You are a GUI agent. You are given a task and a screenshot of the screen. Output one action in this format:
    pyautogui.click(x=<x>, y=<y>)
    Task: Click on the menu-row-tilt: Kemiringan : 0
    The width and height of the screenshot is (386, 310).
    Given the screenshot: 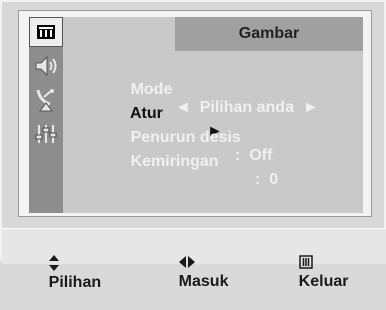 What is the action you would take?
    pyautogui.click(x=187, y=171)
    